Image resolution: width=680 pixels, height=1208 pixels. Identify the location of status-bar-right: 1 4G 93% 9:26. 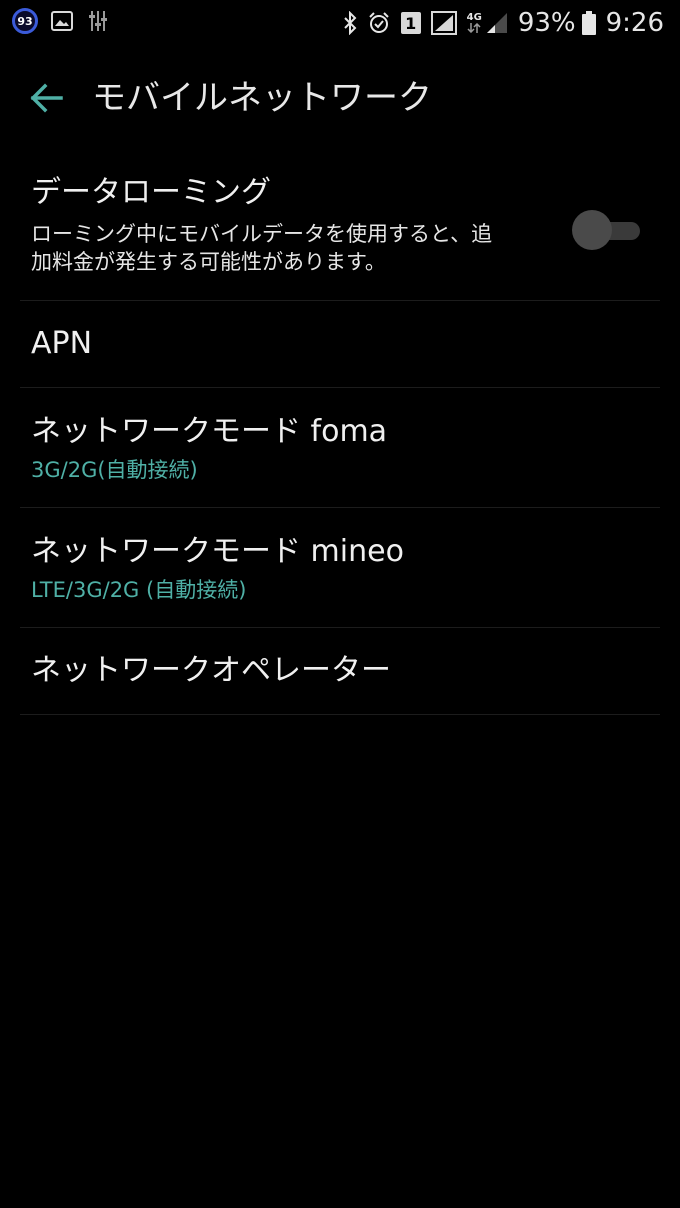
(498, 23).